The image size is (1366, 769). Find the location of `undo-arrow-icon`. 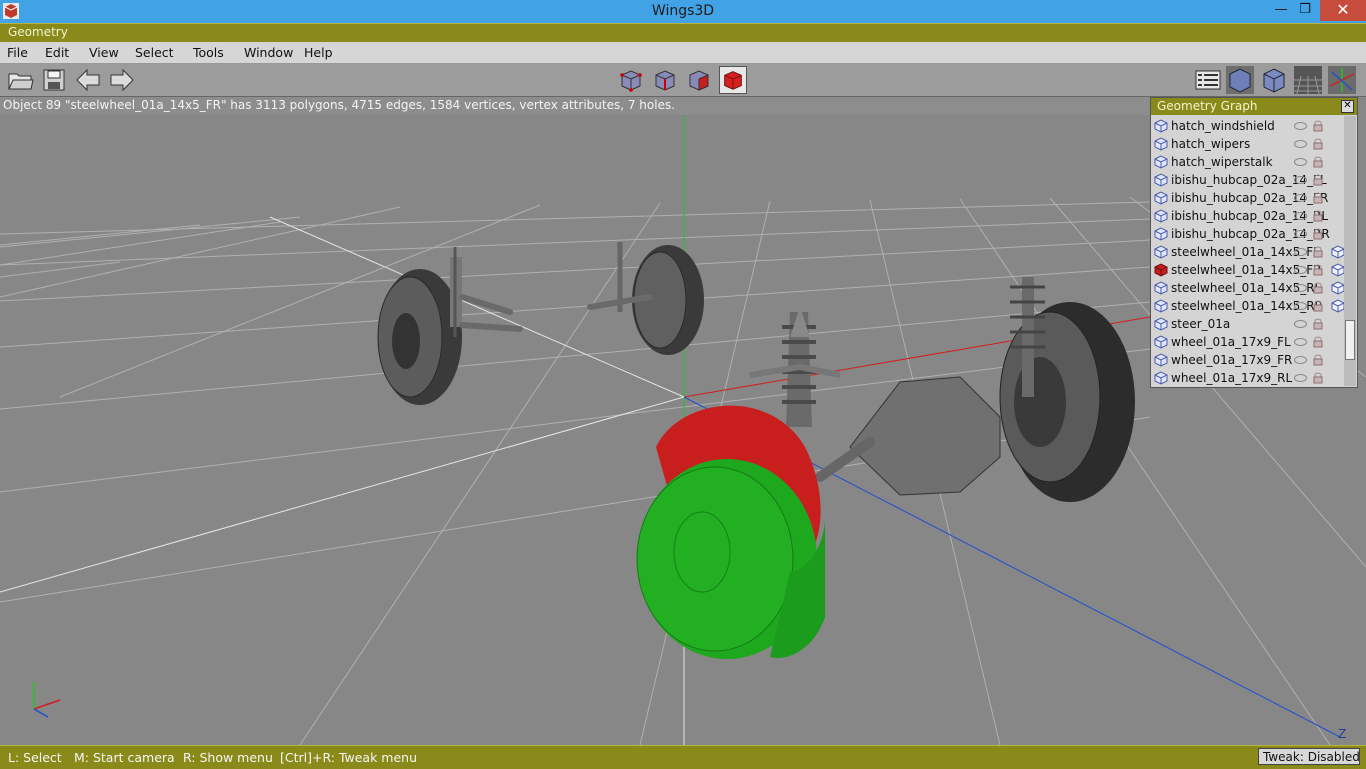

undo-arrow-icon is located at coordinates (88, 80).